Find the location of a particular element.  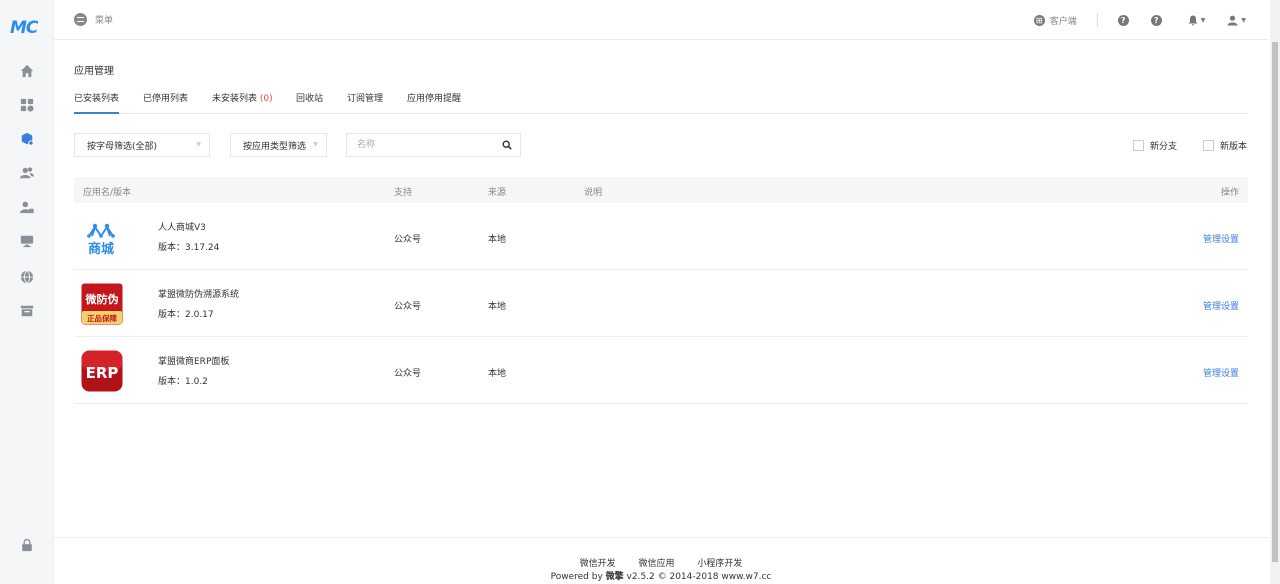

col-support: 支持 is located at coordinates (403, 193).